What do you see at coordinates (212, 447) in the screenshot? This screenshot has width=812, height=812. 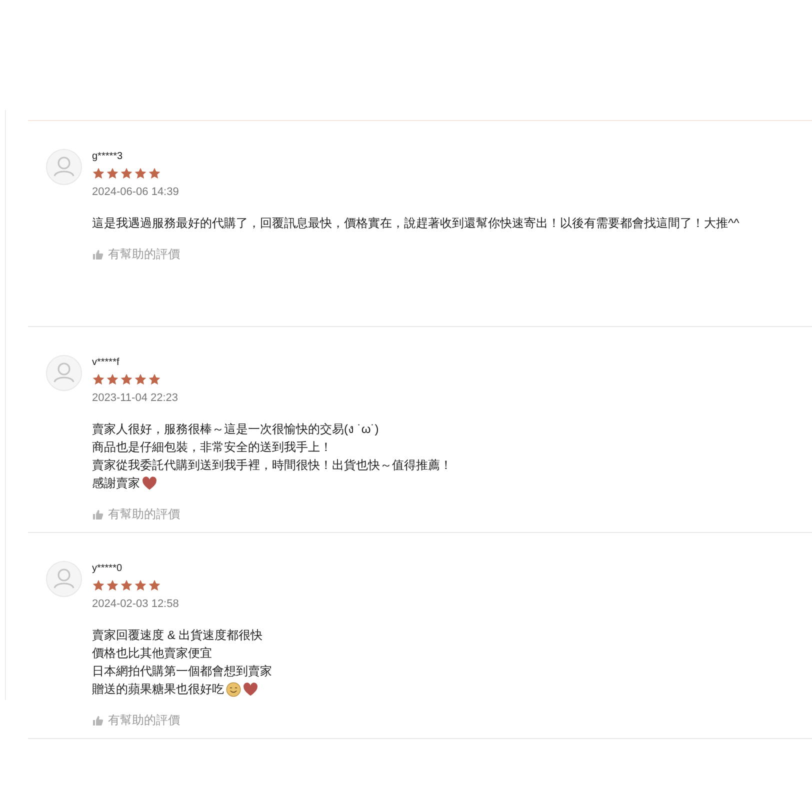 I see `review-text: 商品也是仔細包裝，非常安全的送到我手上！` at bounding box center [212, 447].